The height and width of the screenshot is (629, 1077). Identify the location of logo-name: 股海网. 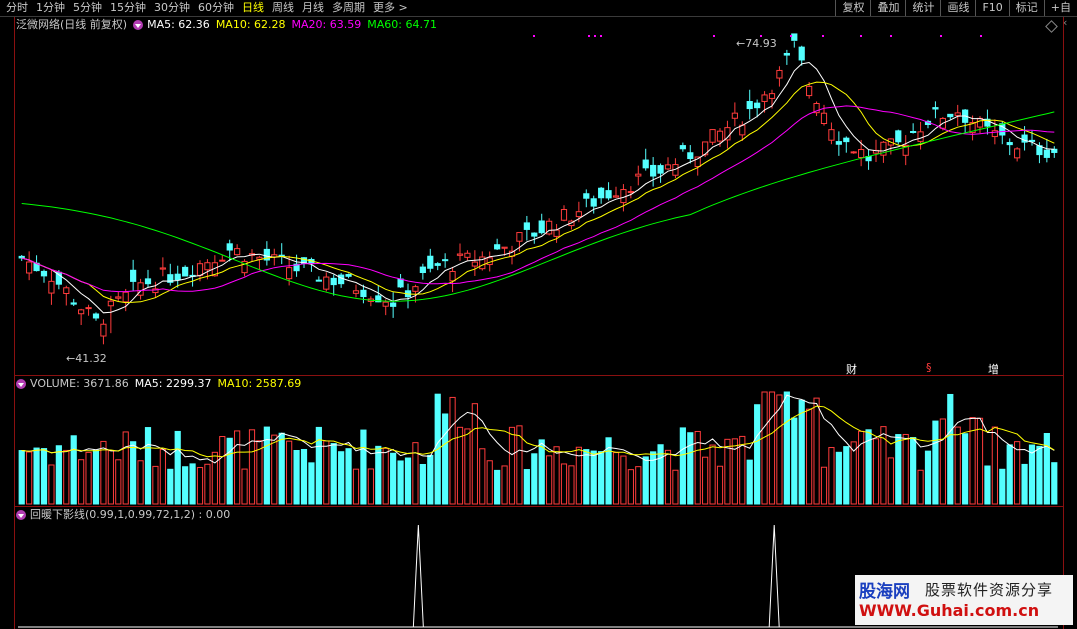
(884, 592).